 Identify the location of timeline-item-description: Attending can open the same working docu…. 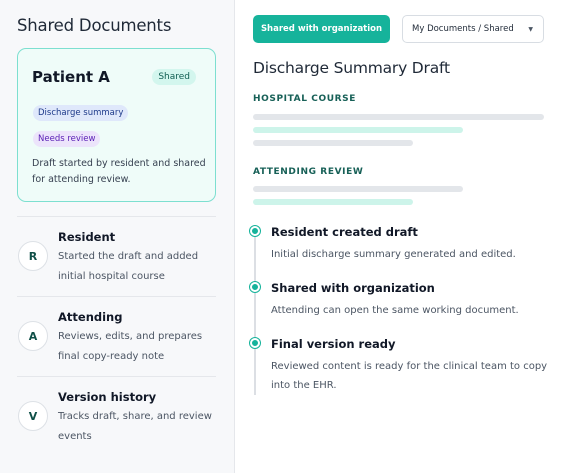
(395, 310).